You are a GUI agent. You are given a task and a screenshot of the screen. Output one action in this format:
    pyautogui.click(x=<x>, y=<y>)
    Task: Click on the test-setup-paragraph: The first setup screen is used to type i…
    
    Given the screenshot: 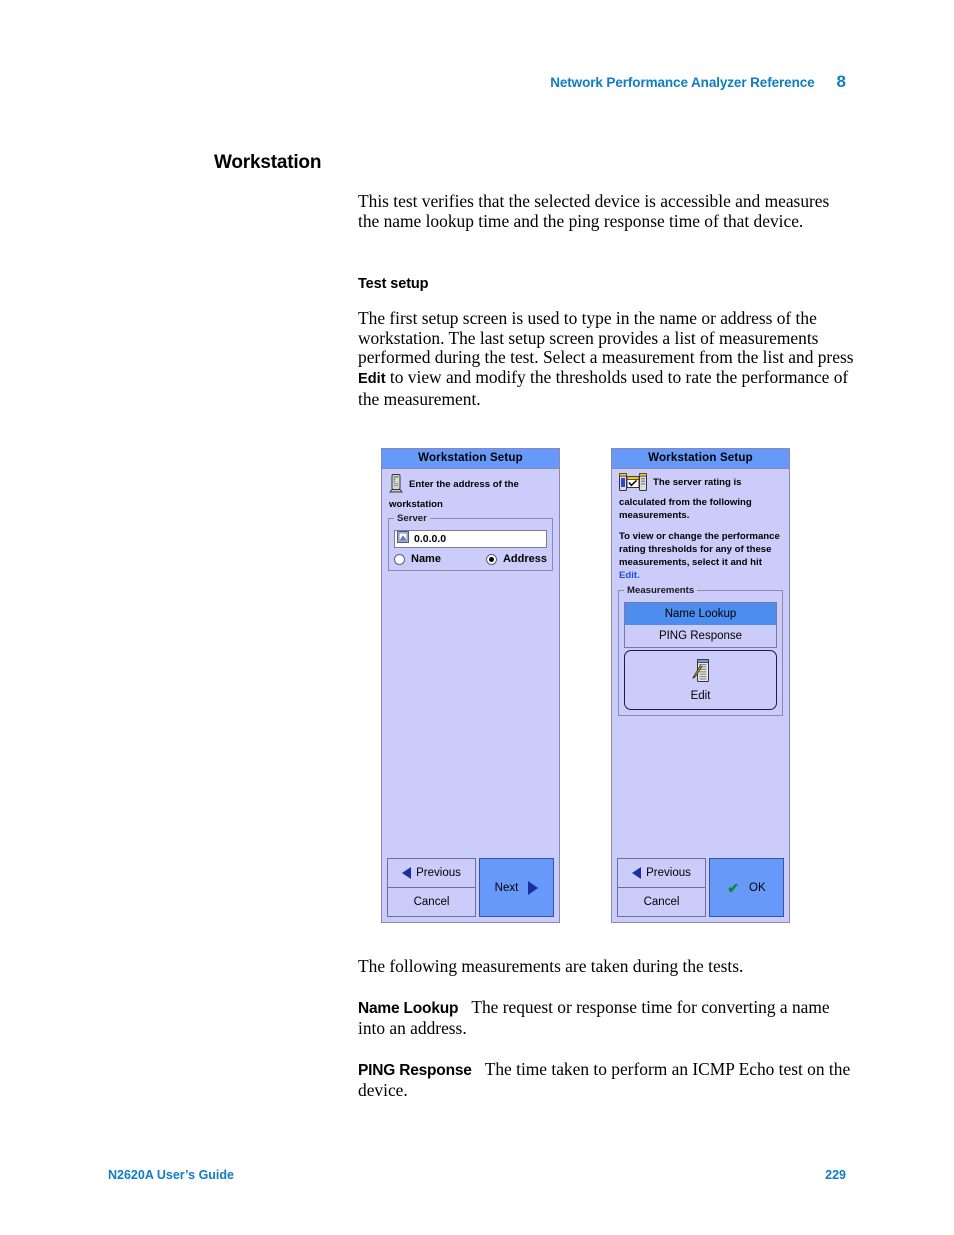 What is the action you would take?
    pyautogui.click(x=606, y=359)
    